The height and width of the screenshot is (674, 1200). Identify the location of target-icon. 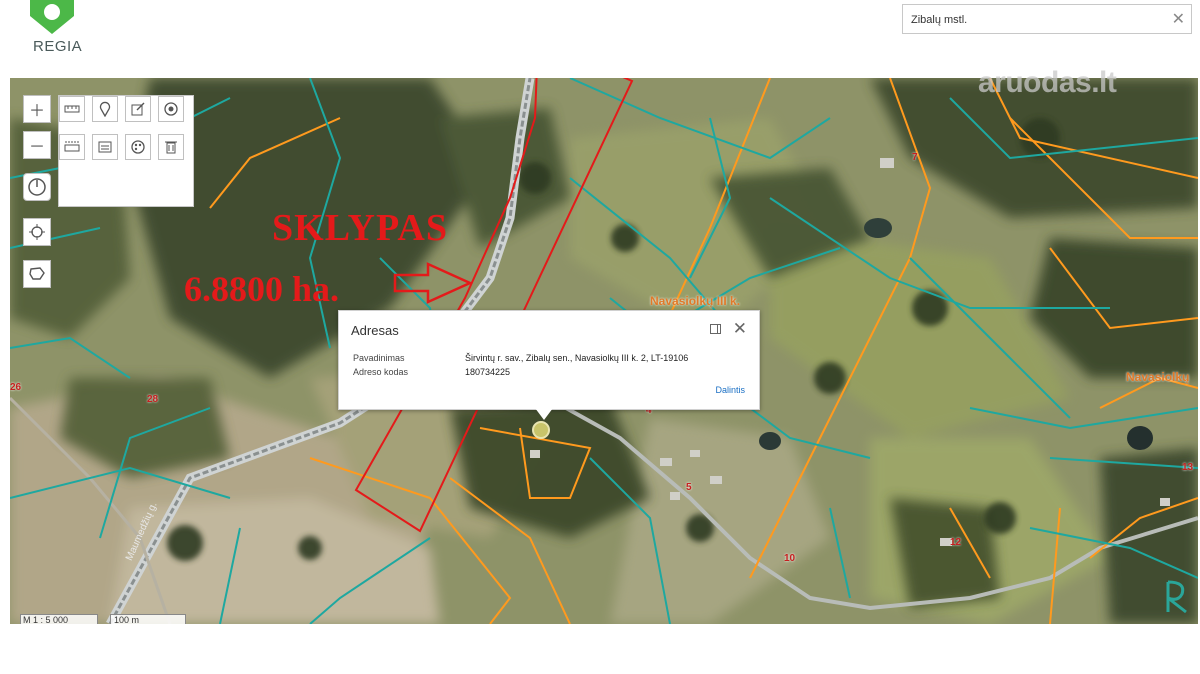
(171, 109).